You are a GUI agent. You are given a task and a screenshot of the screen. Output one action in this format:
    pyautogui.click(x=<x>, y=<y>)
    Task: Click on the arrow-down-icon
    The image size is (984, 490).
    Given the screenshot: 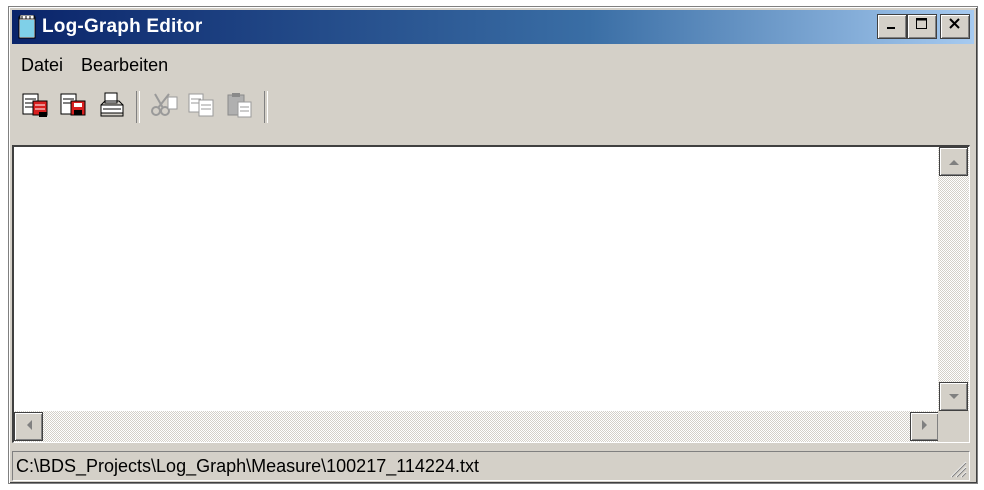 What is the action you would take?
    pyautogui.click(x=954, y=397)
    